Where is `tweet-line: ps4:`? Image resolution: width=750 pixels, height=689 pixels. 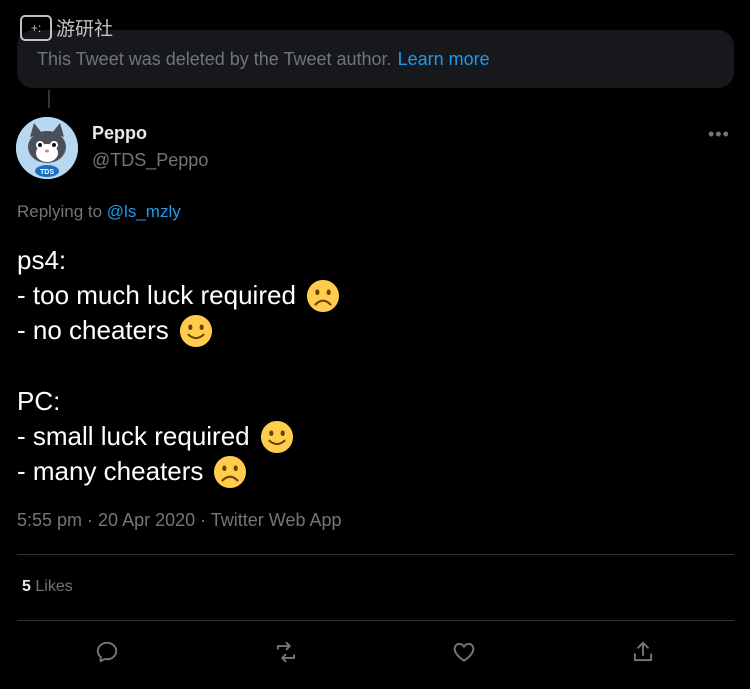
tweet-line: ps4: is located at coordinates (42, 260).